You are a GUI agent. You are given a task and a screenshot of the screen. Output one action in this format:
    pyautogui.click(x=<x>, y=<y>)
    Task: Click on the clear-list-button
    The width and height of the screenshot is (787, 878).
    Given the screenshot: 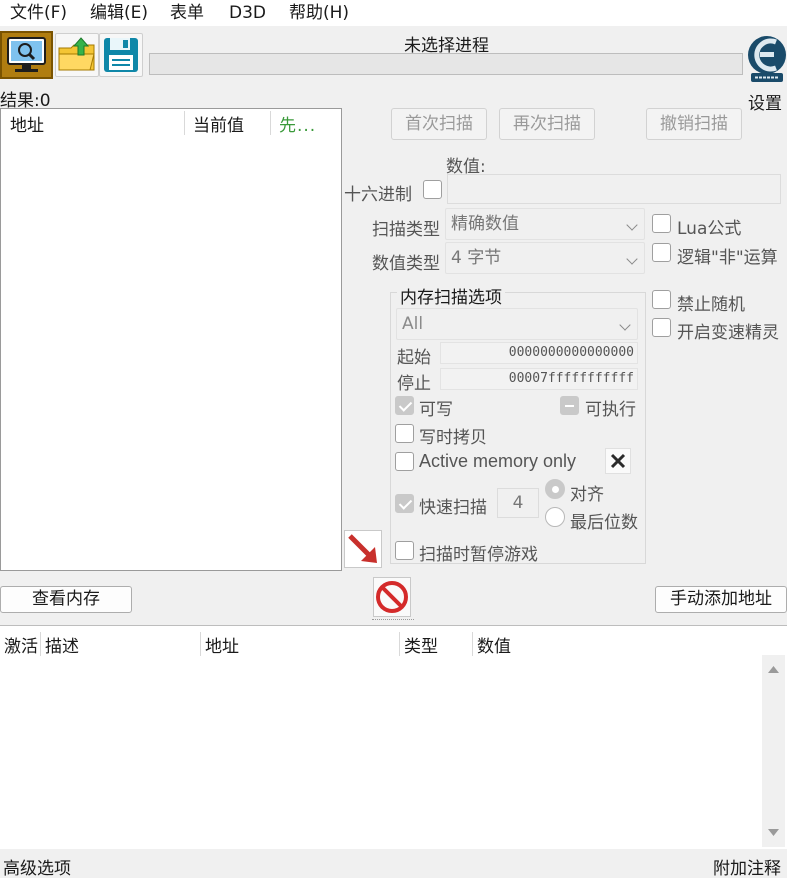 What is the action you would take?
    pyautogui.click(x=392, y=597)
    